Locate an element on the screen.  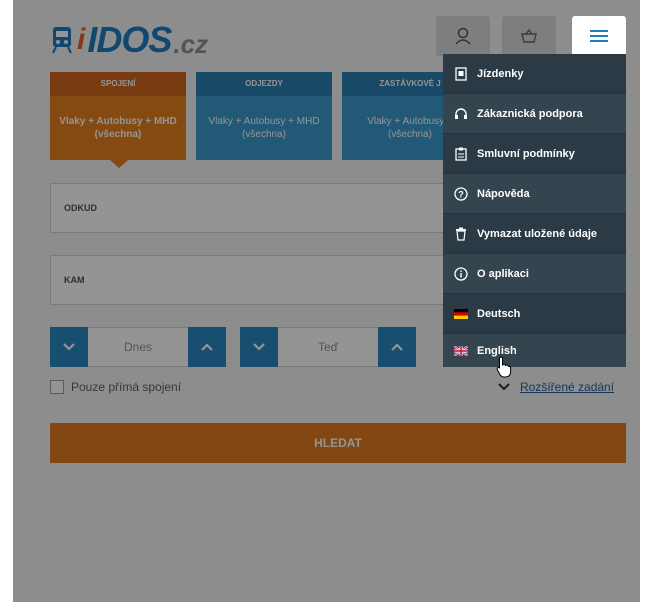
menu-item-help: ? Nápověda is located at coordinates (534, 194).